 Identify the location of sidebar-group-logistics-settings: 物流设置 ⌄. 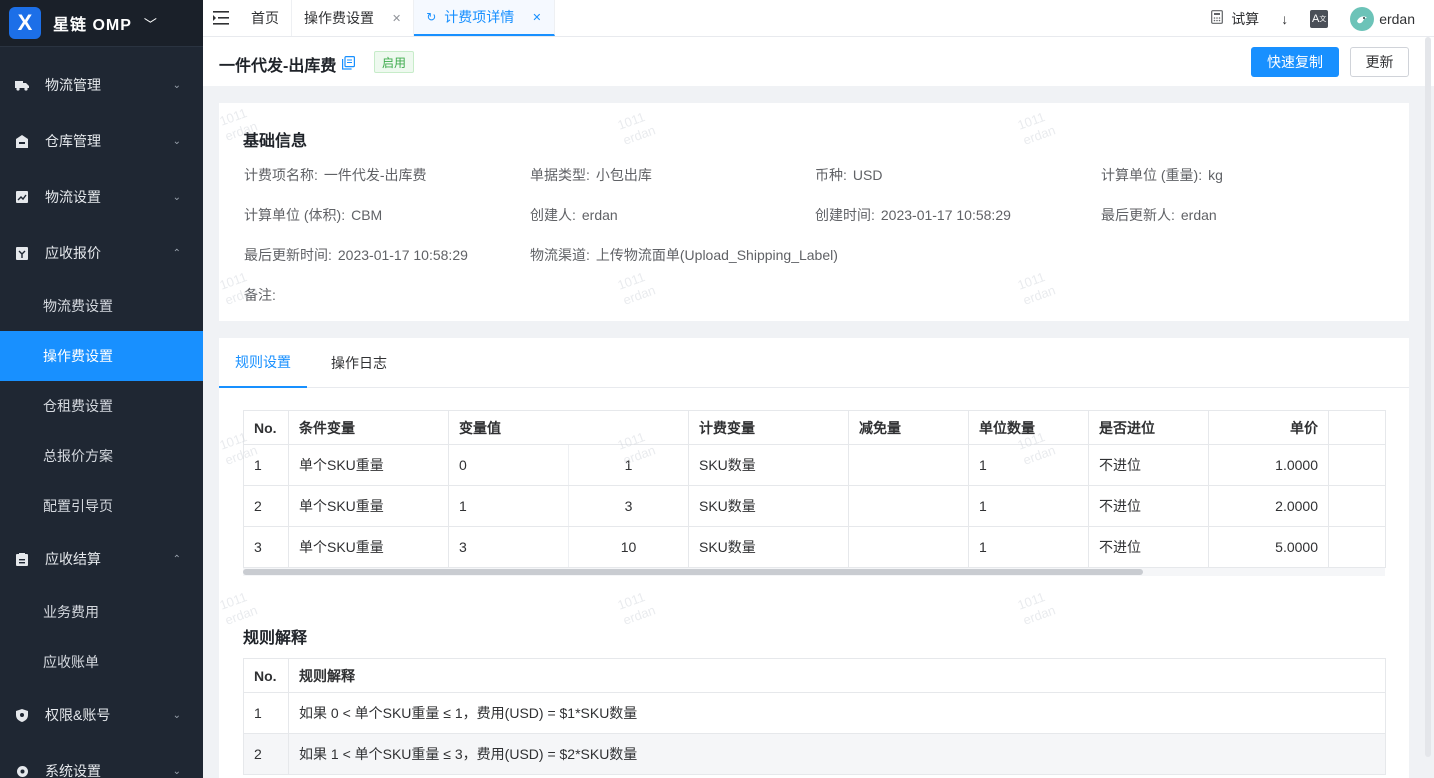
(101, 197).